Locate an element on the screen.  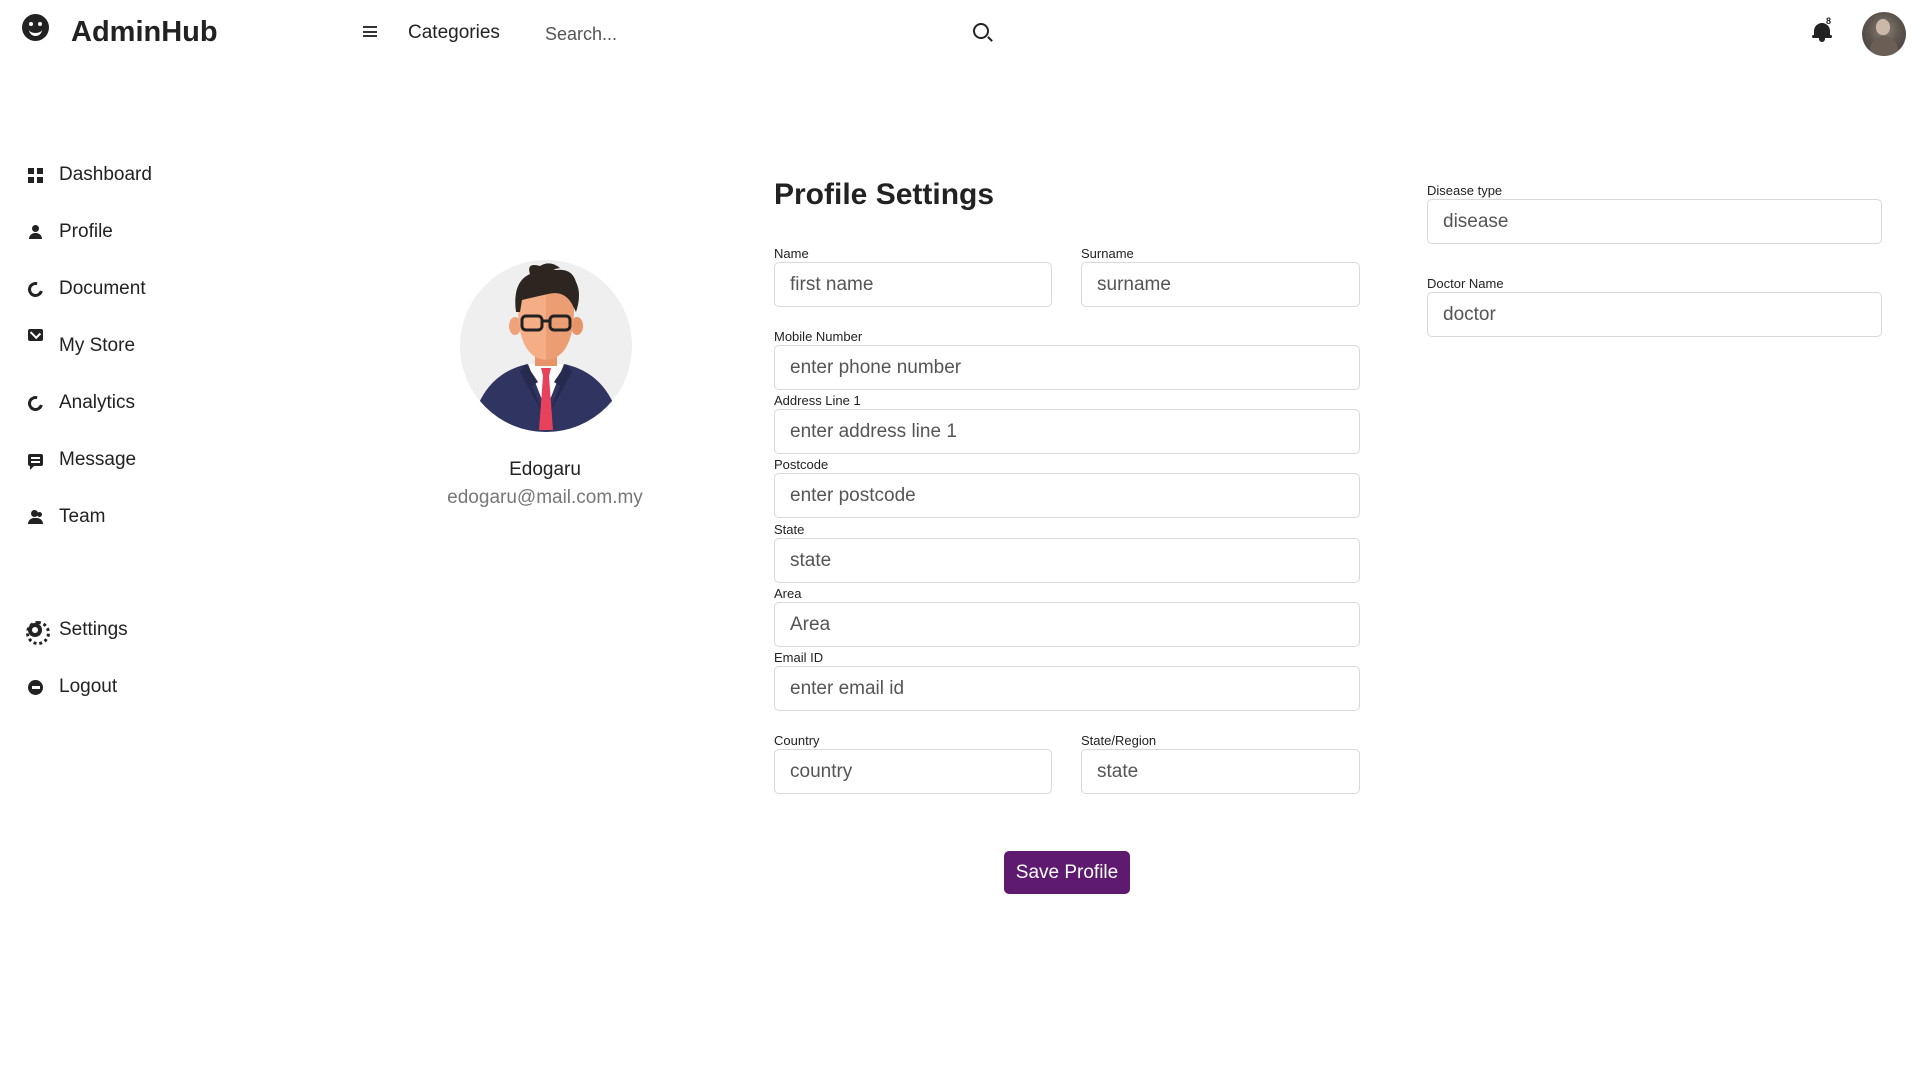
sidebar-item-document: Document is located at coordinates (150, 289).